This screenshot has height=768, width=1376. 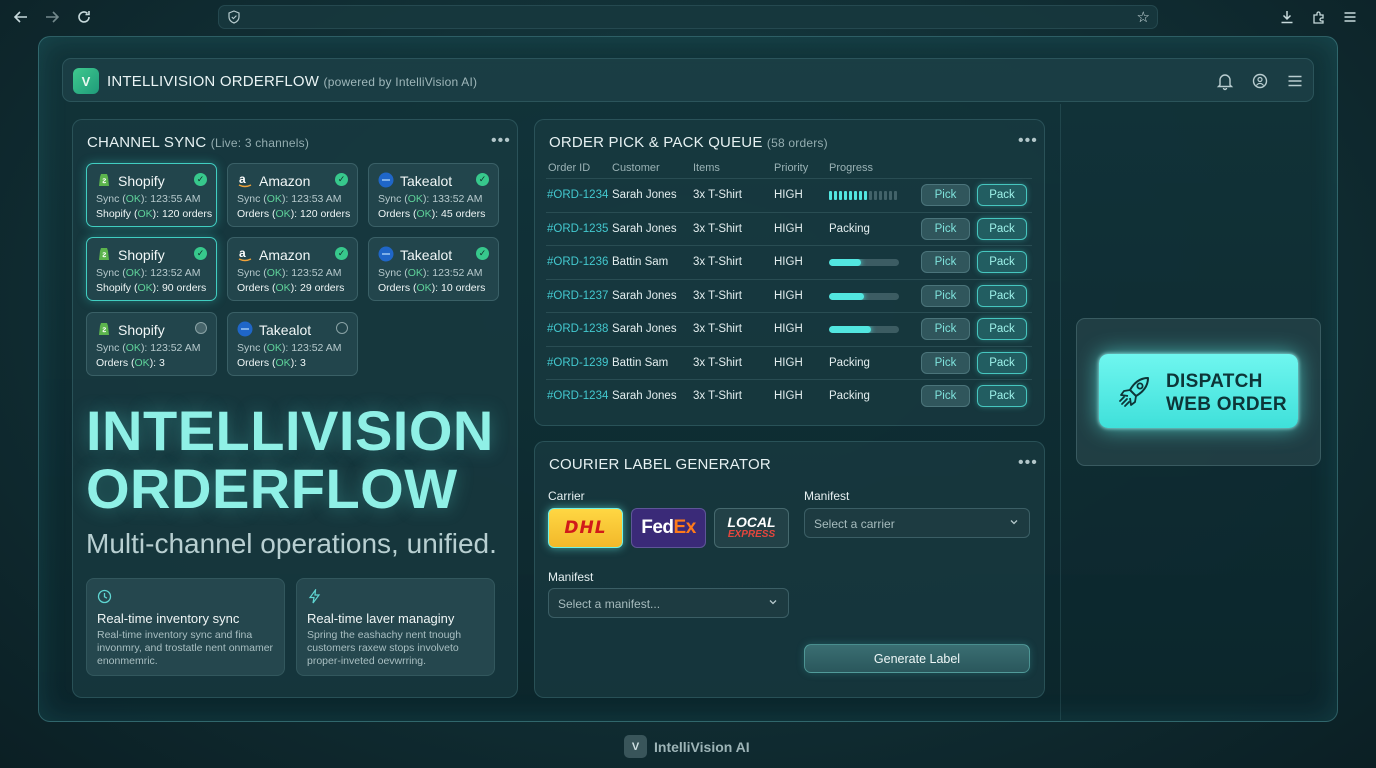 I want to click on channel-sync-title: CHANNEL SYNC (Live: 3 channels), so click(x=198, y=142).